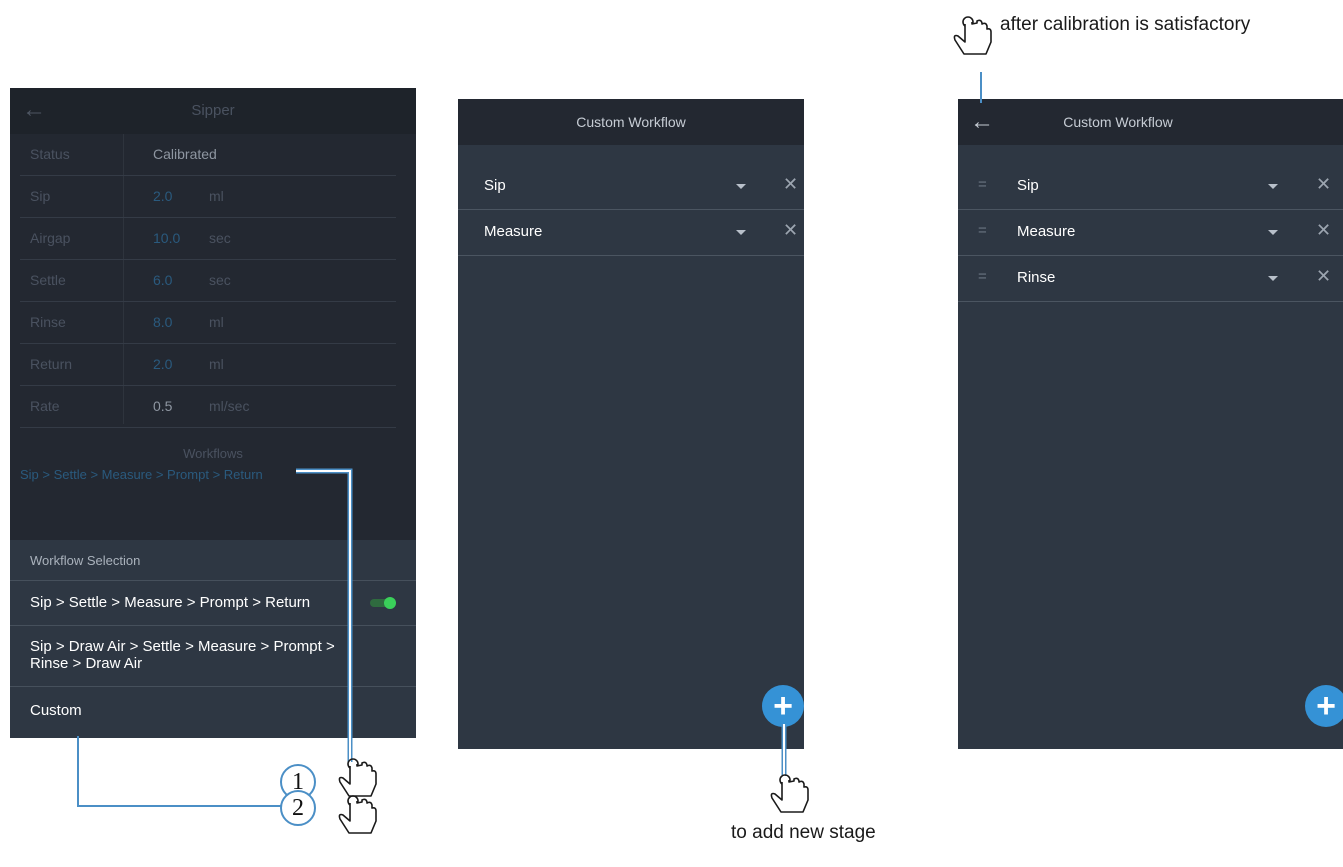 This screenshot has height=867, width=1343. I want to click on add-stage-annotation: to add new stage, so click(803, 832).